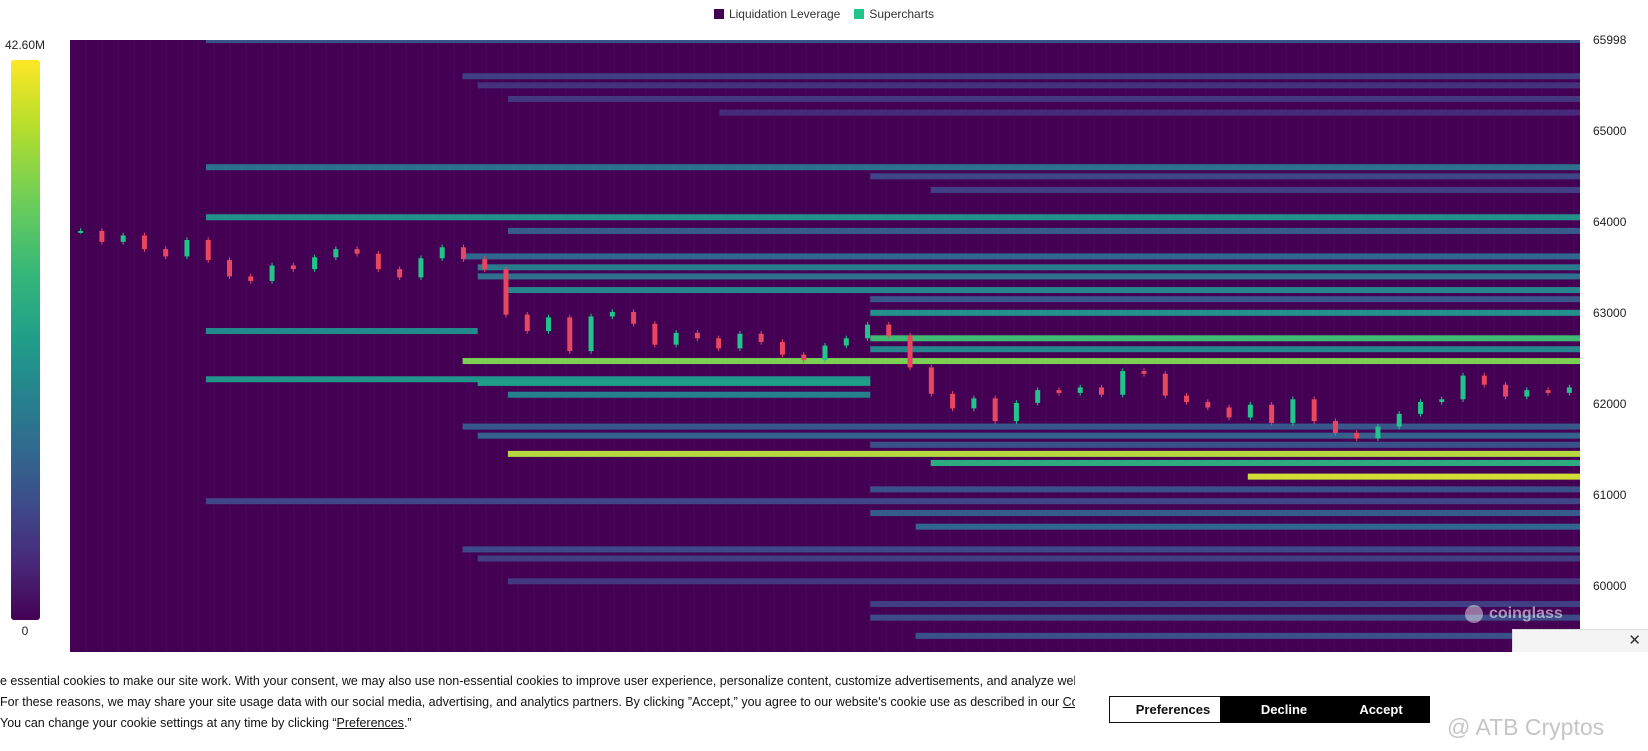 Image resolution: width=1648 pixels, height=751 pixels. I want to click on cookie-policy-link: Cookie, so click(1069, 702).